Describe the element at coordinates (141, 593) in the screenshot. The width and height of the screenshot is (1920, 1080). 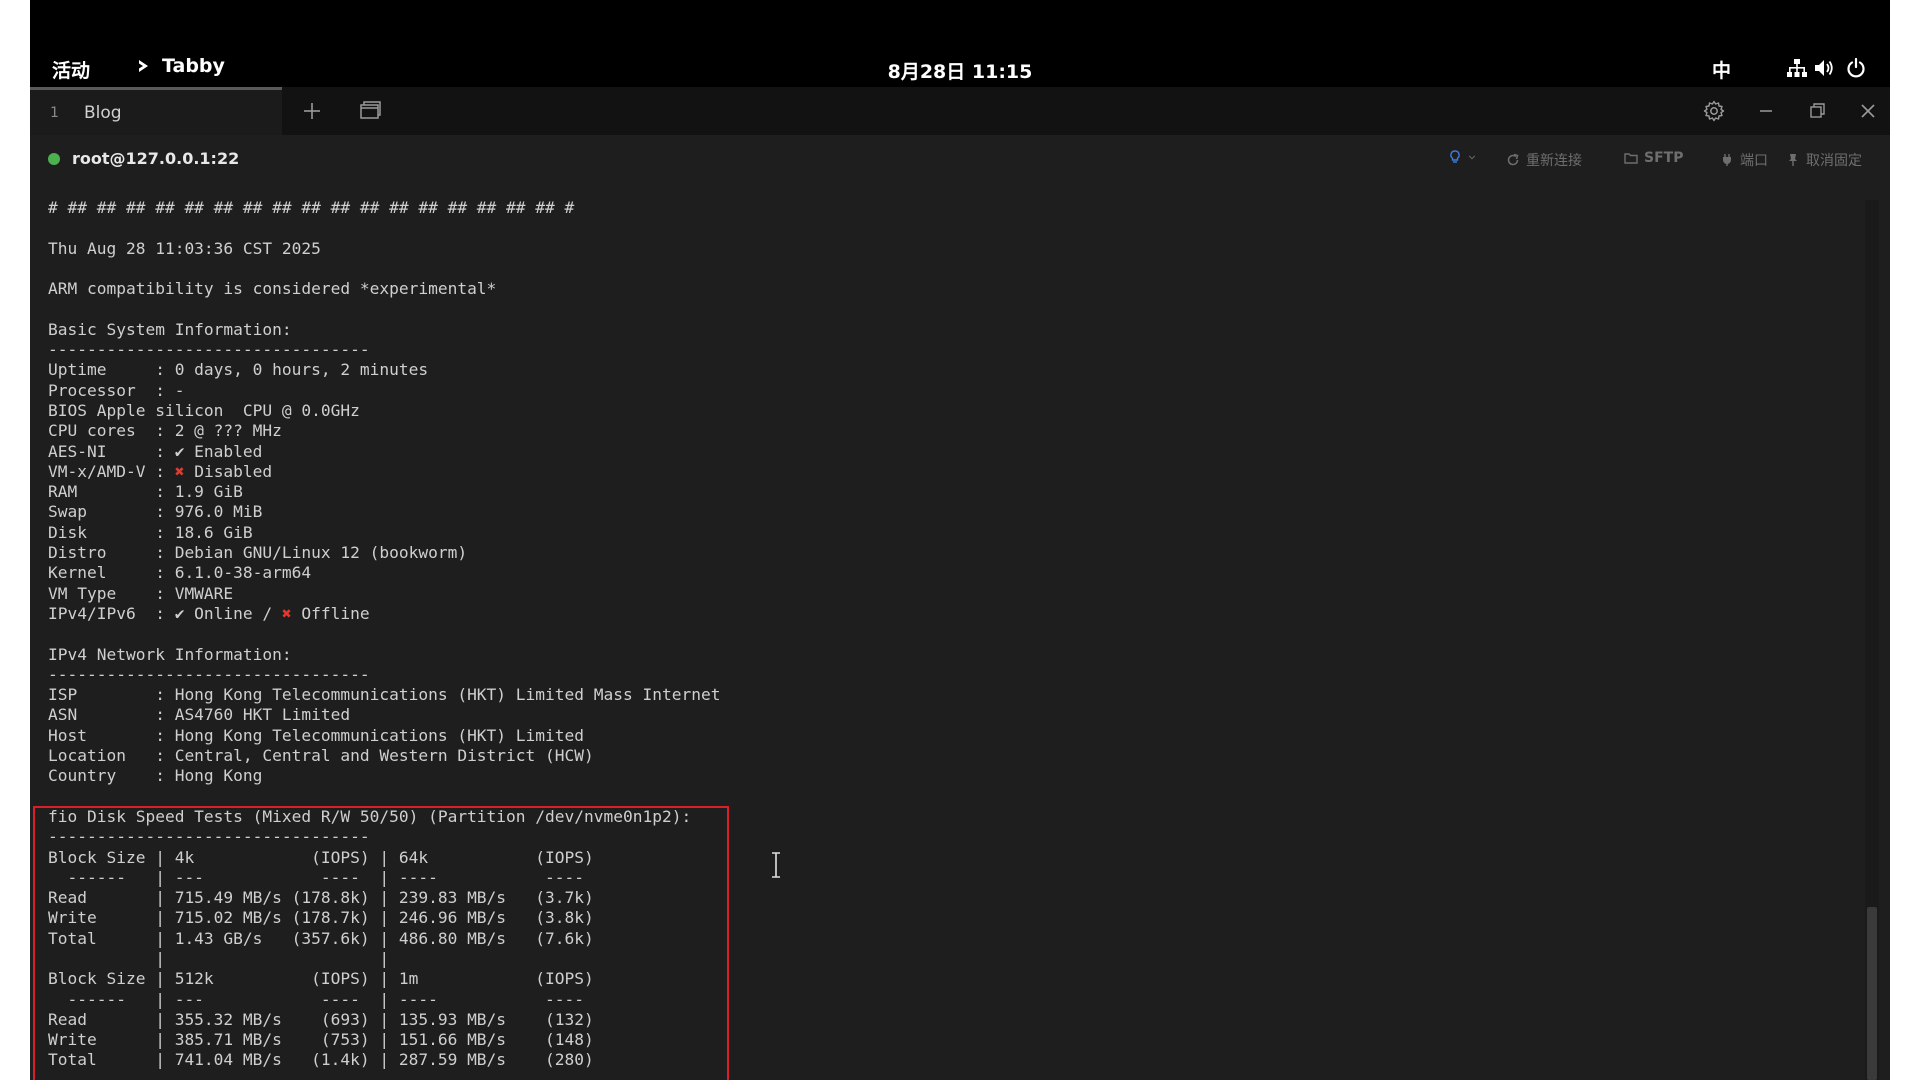
I see `terminal-line: VM Type : VMWARE` at that location.